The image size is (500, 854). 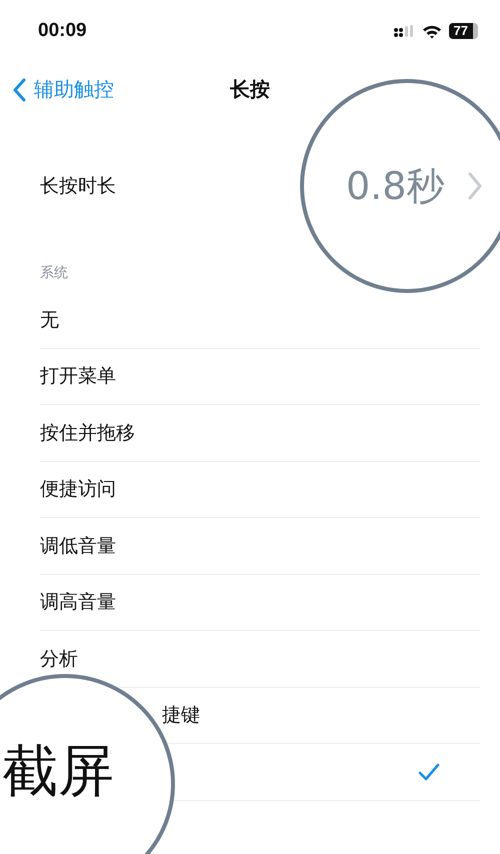 What do you see at coordinates (19, 90) in the screenshot?
I see `back-chevron-icon` at bounding box center [19, 90].